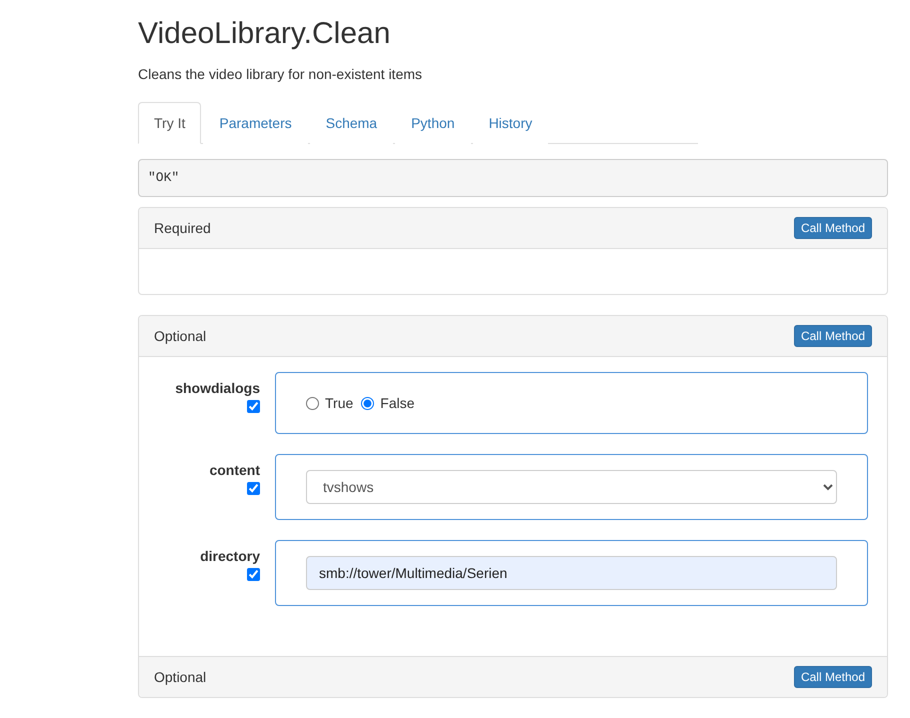 The width and height of the screenshot is (910, 718). Describe the element at coordinates (281, 74) in the screenshot. I see `page-description: Cleans the video library for non-existent items` at that location.